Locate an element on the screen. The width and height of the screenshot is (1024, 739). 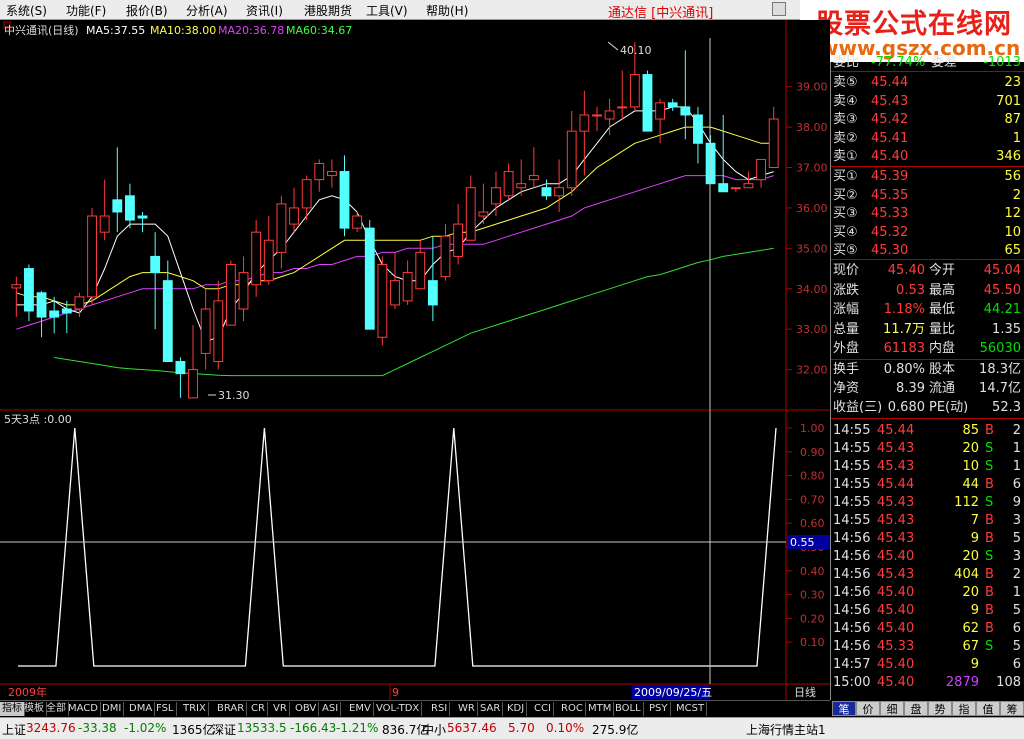
indicator-tick-label: 0.30 is located at coordinates (812, 595).